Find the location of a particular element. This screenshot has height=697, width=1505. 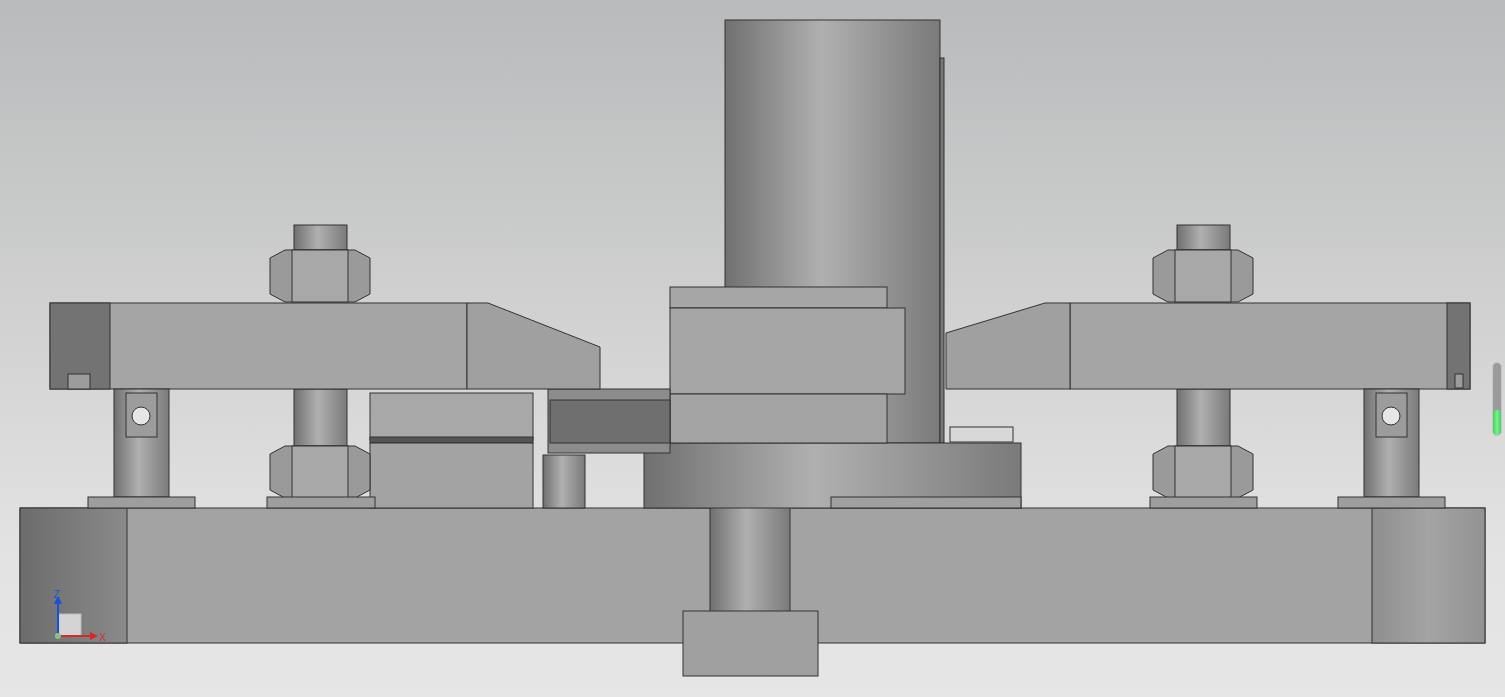

axis-triad is located at coordinates (76, 618).